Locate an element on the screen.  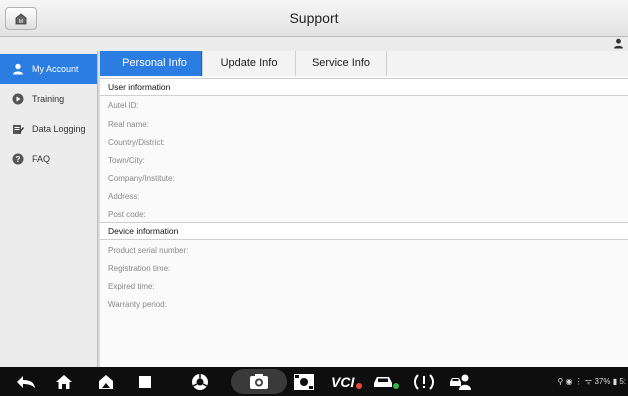
camera-icon is located at coordinates (259, 381).